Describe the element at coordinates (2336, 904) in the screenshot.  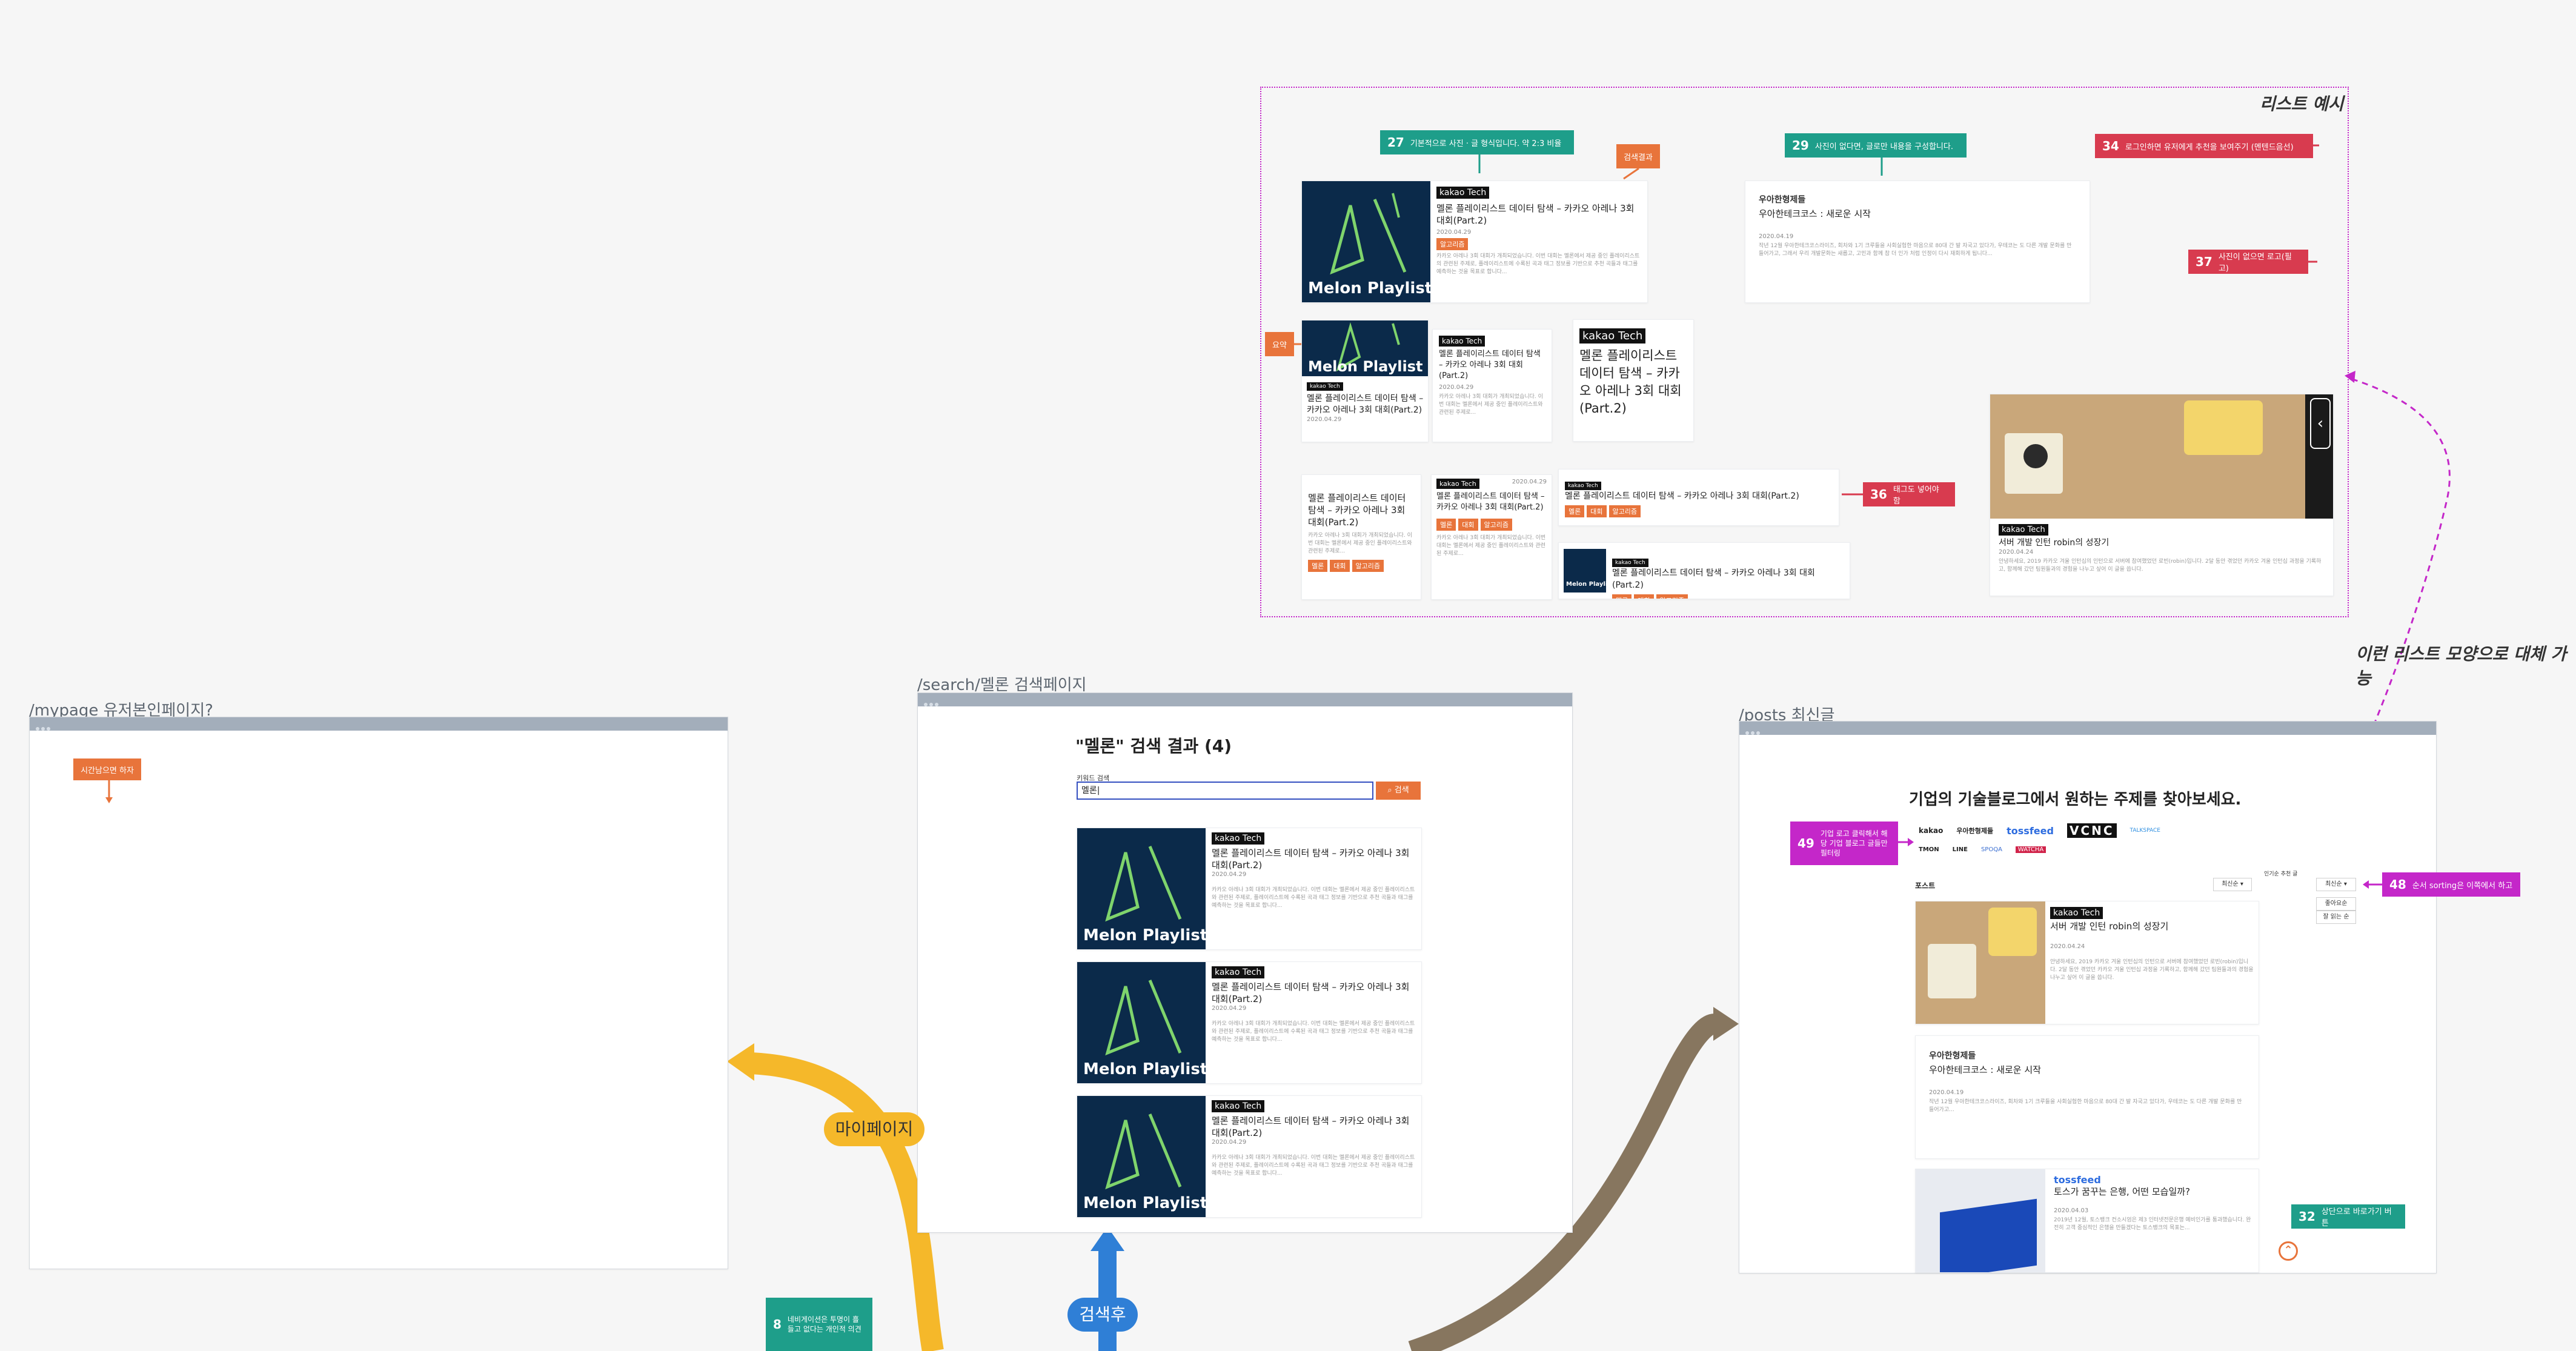
I see `sort-option: 좋아요순` at that location.